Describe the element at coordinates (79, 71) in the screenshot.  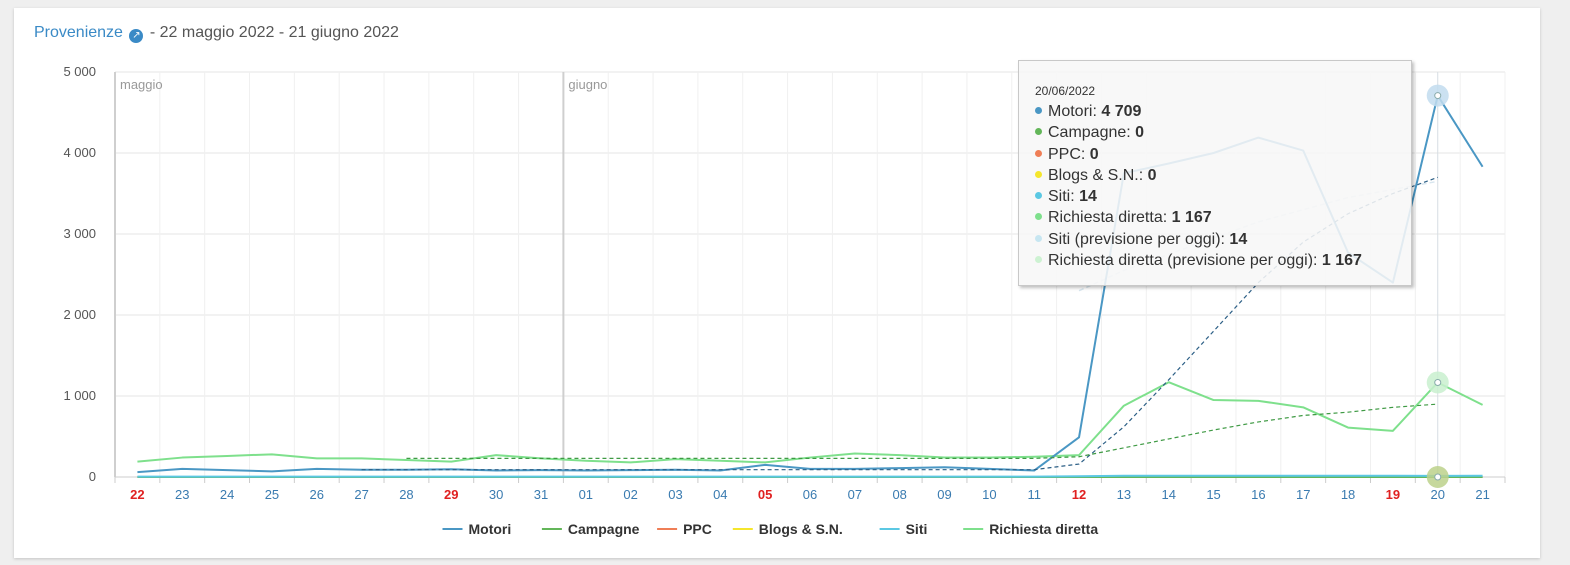
I see `y-tick-label: 5 000` at that location.